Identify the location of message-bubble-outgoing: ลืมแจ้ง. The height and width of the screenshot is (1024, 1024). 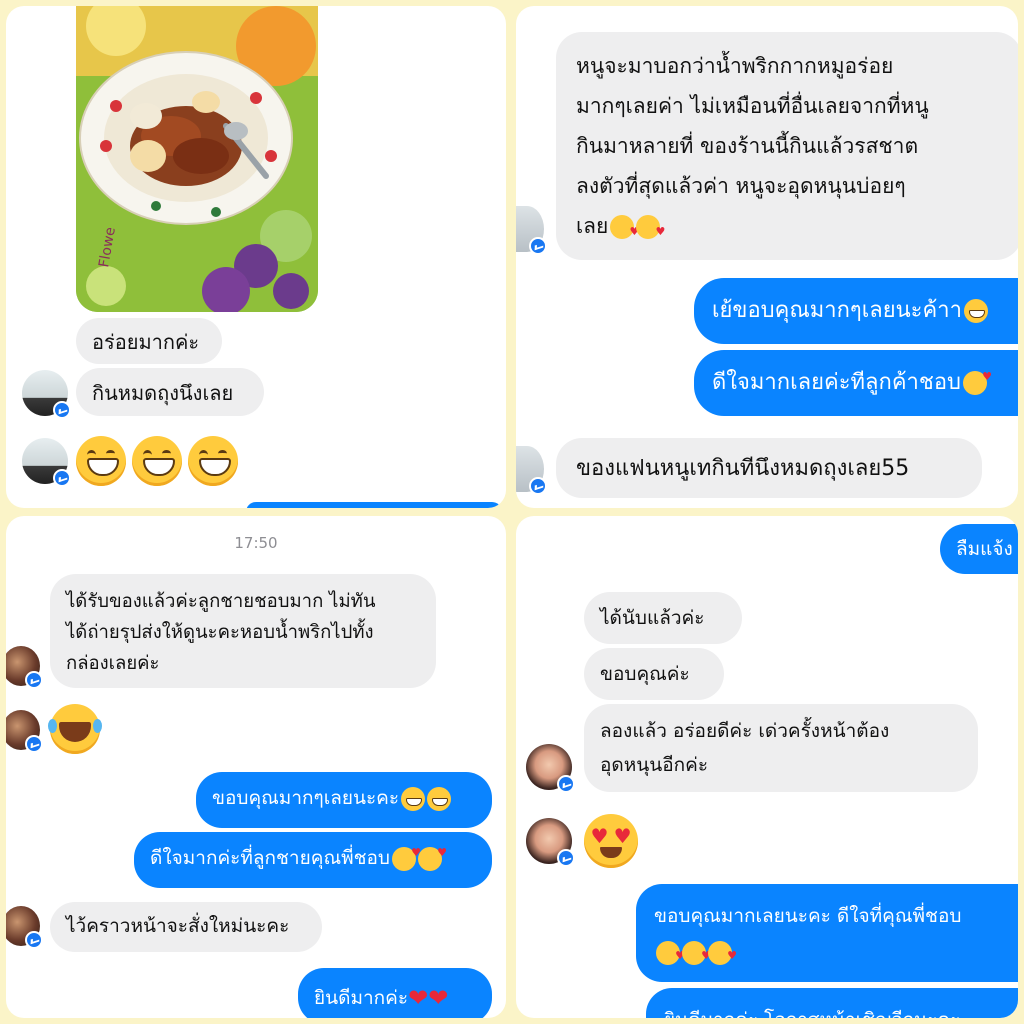
(979, 549).